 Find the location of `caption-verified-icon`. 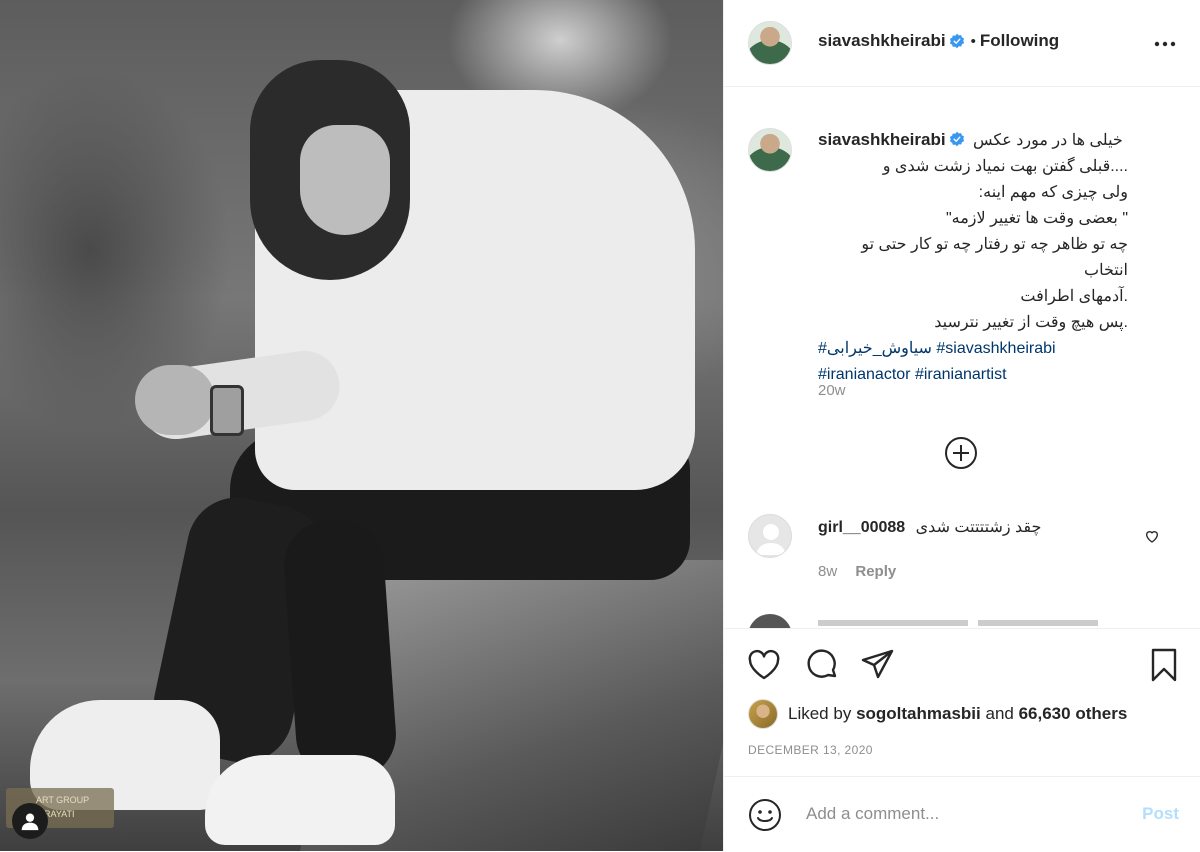

caption-verified-icon is located at coordinates (956, 139).